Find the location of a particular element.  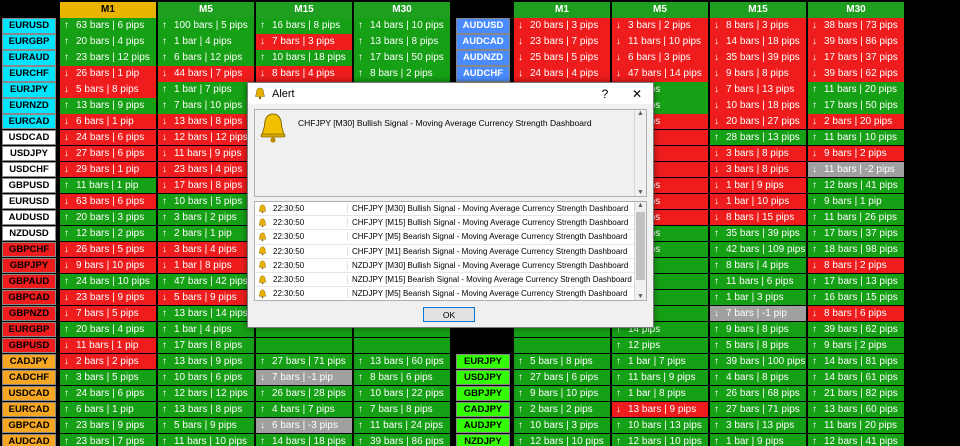

signal-cell: ↑ 13 bars | 8 pips is located at coordinates (206, 409).